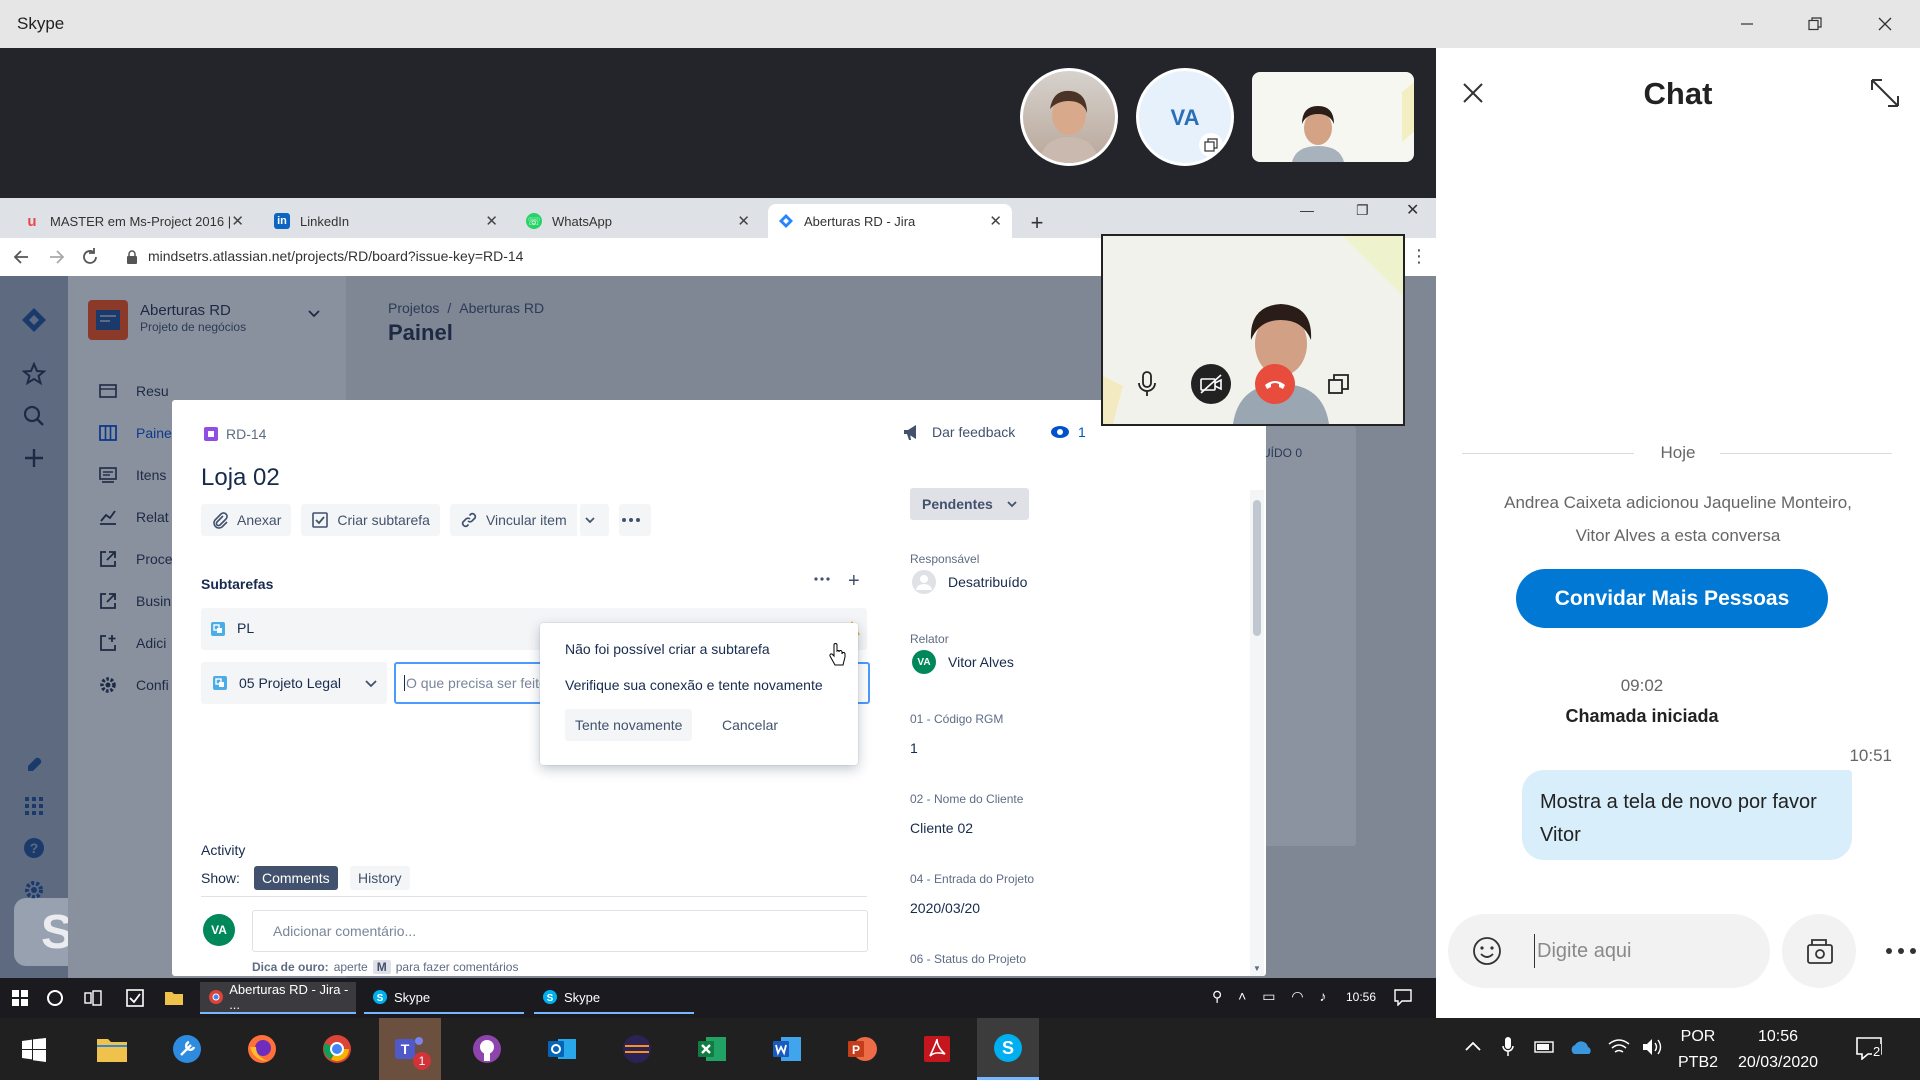 The height and width of the screenshot is (1080, 1920). What do you see at coordinates (1778, 1063) in the screenshot?
I see `clock-date: 20/03/2020` at bounding box center [1778, 1063].